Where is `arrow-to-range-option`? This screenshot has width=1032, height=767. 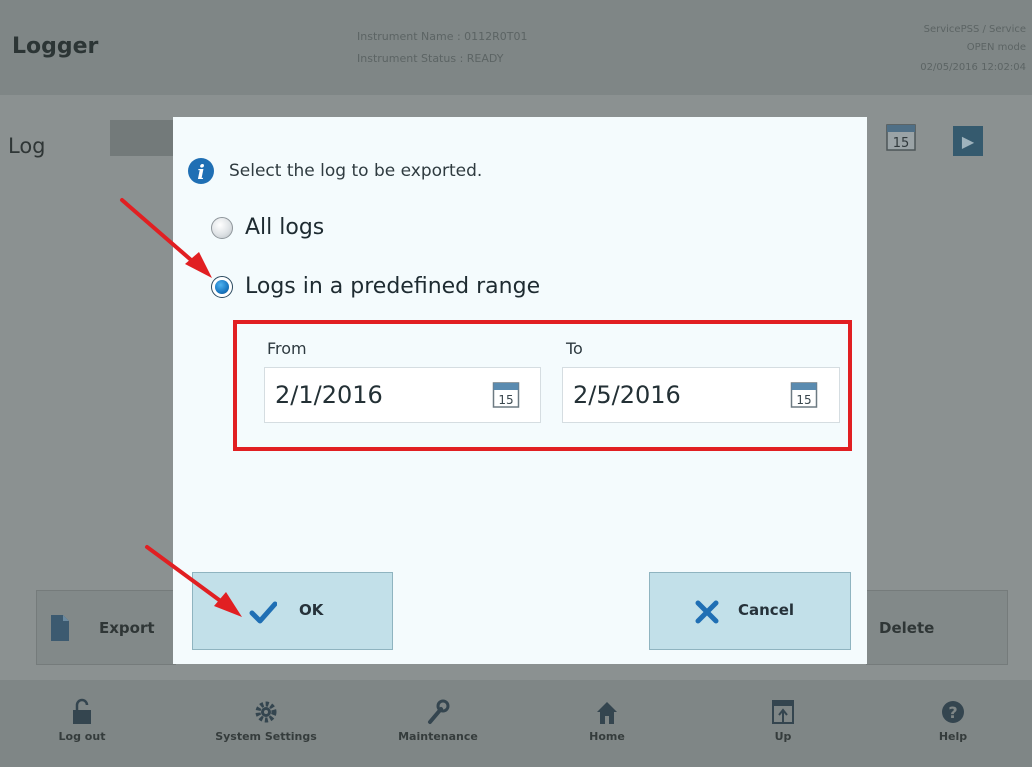
arrow-to-range-option is located at coordinates (166, 238).